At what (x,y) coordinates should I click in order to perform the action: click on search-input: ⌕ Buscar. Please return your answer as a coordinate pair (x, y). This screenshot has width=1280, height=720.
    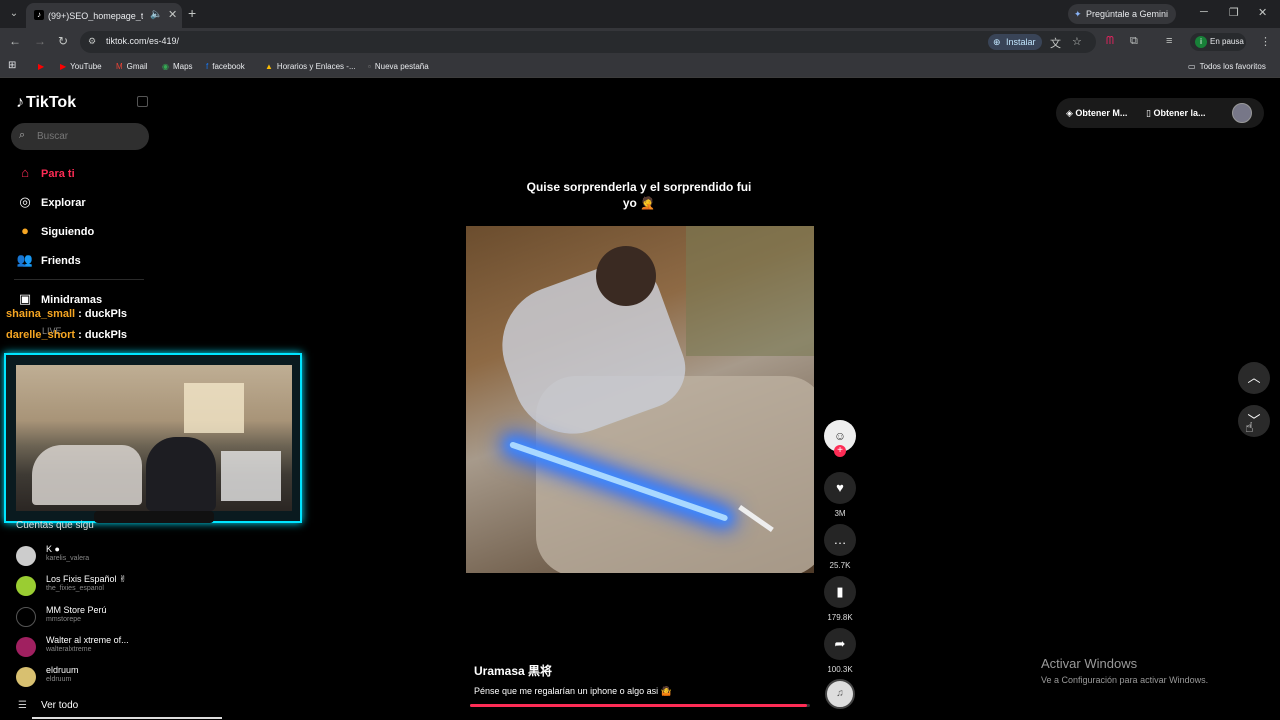
    Looking at the image, I should click on (80, 136).